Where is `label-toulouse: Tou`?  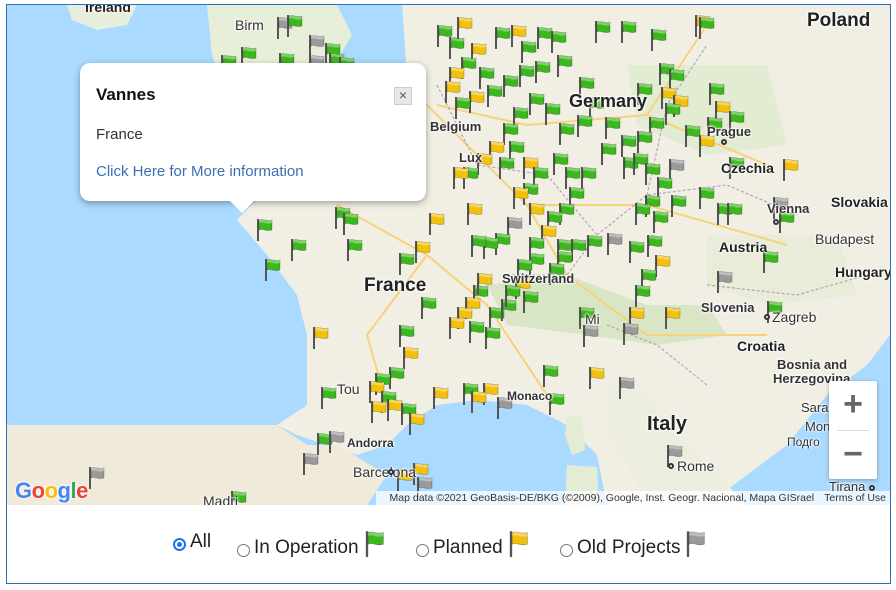 label-toulouse: Tou is located at coordinates (348, 389).